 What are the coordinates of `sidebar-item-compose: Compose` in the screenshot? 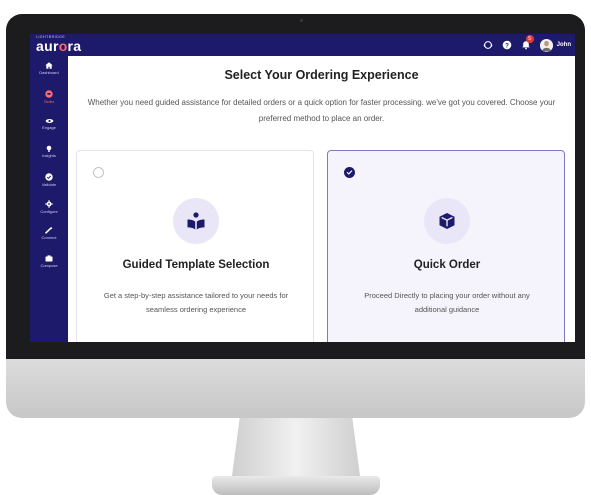 It's located at (49, 261).